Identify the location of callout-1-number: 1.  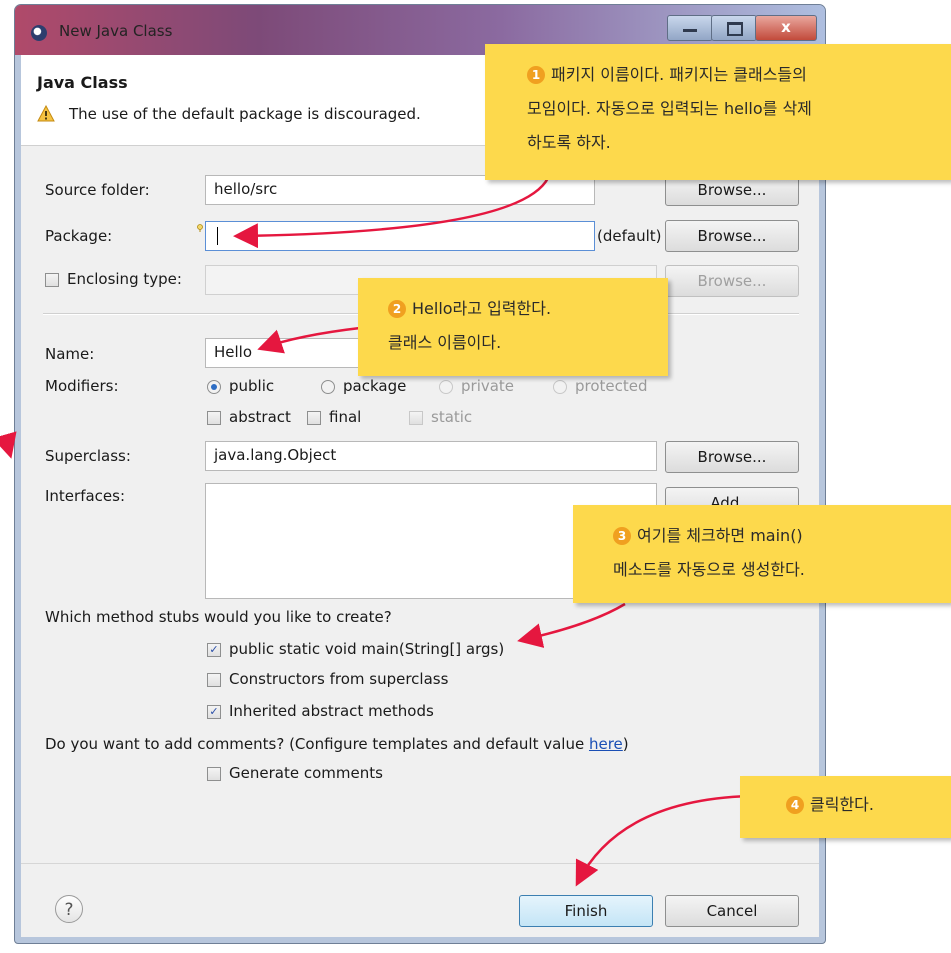
(536, 75).